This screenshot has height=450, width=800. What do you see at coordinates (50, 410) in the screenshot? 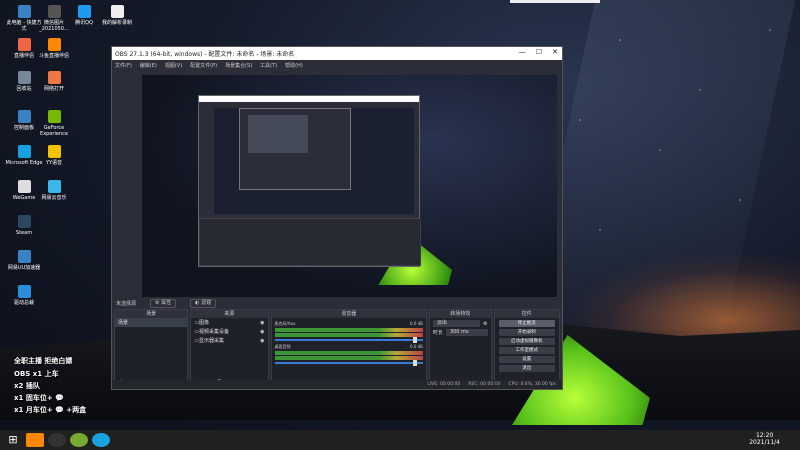
I see `overlay-line: x1 月车位+ 💬 +两盒` at bounding box center [50, 410].